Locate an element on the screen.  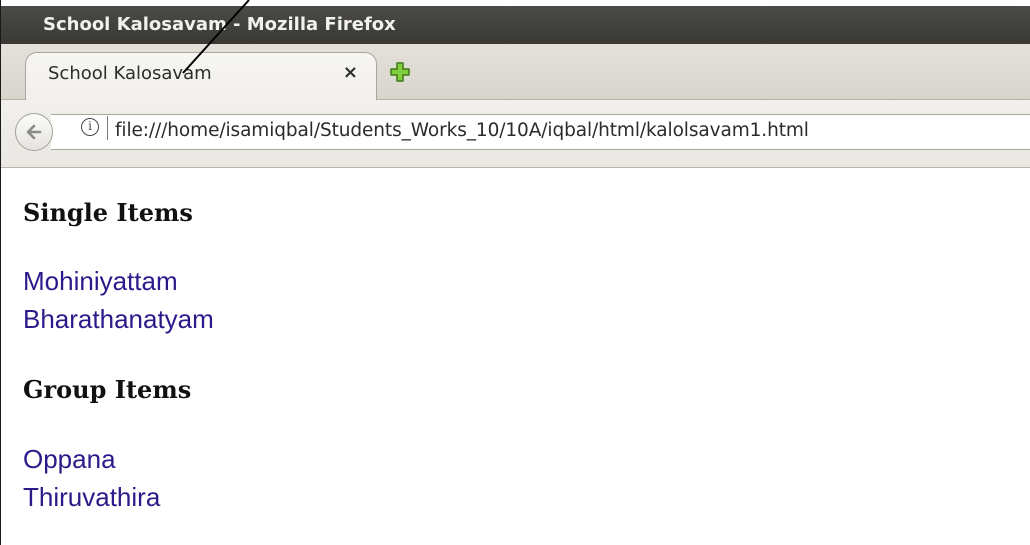
list-item-thiruvathira: Thiruvathira is located at coordinates (91, 497).